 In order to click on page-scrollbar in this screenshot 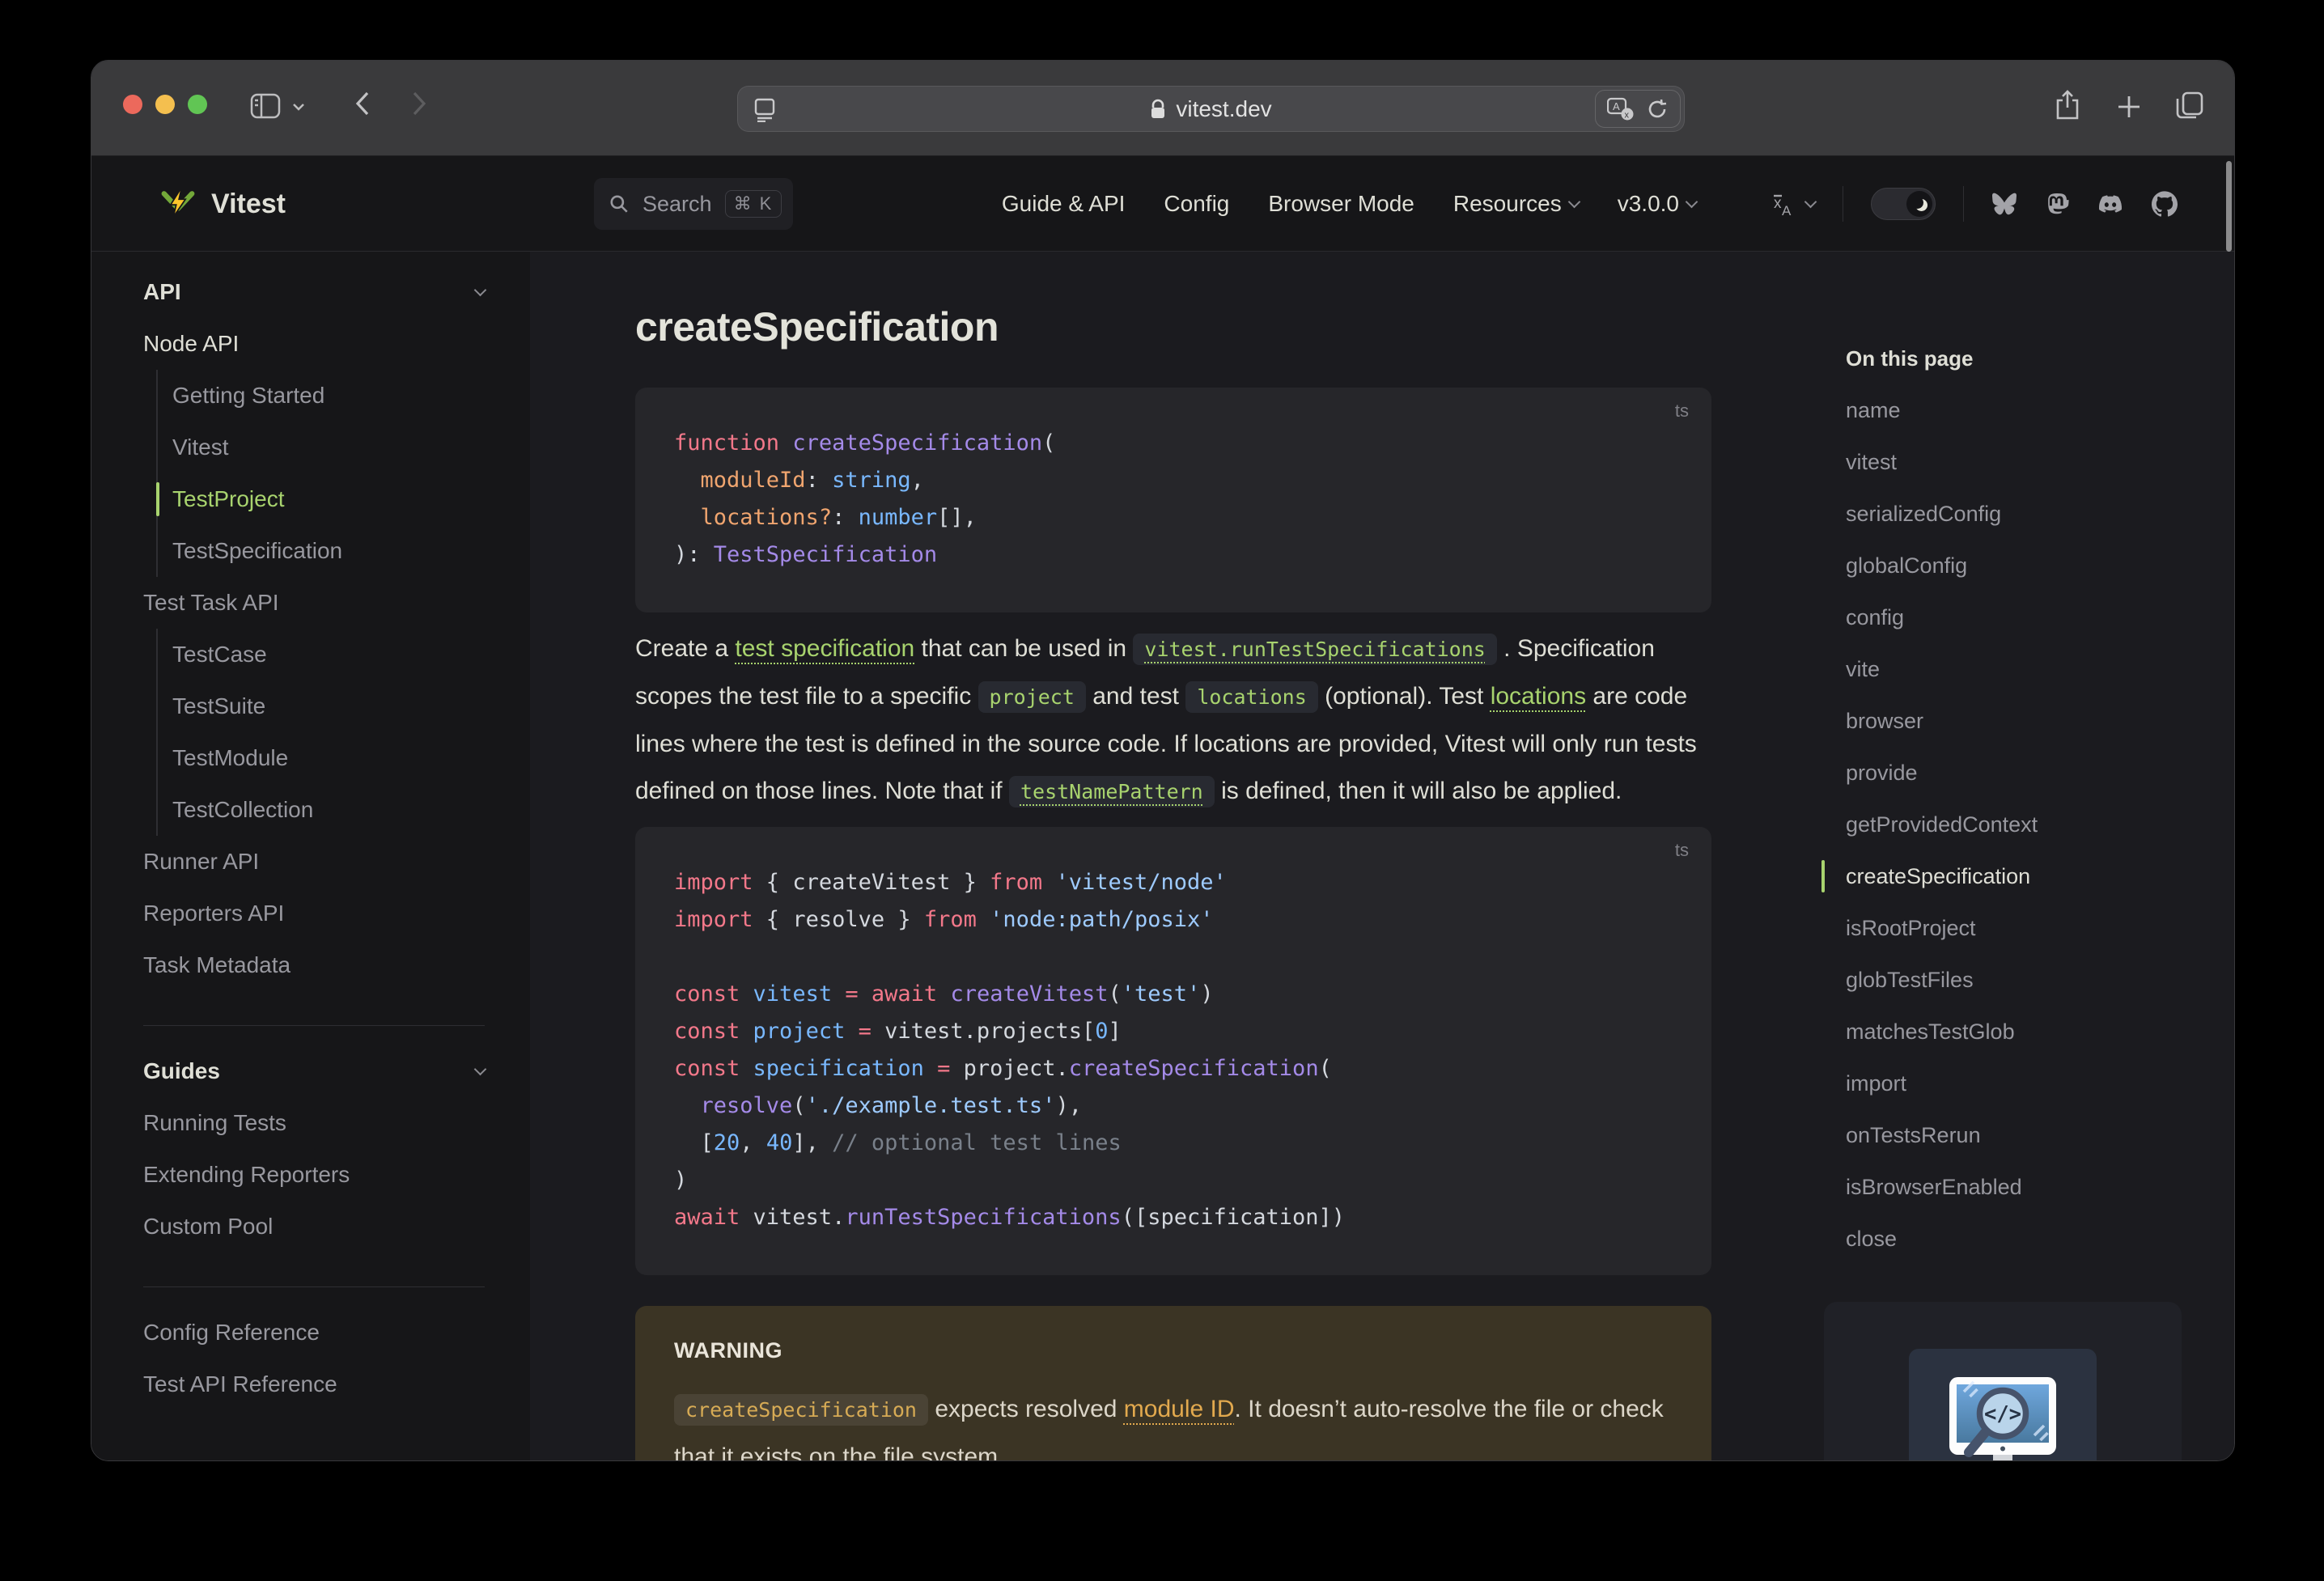, I will do `click(2229, 206)`.